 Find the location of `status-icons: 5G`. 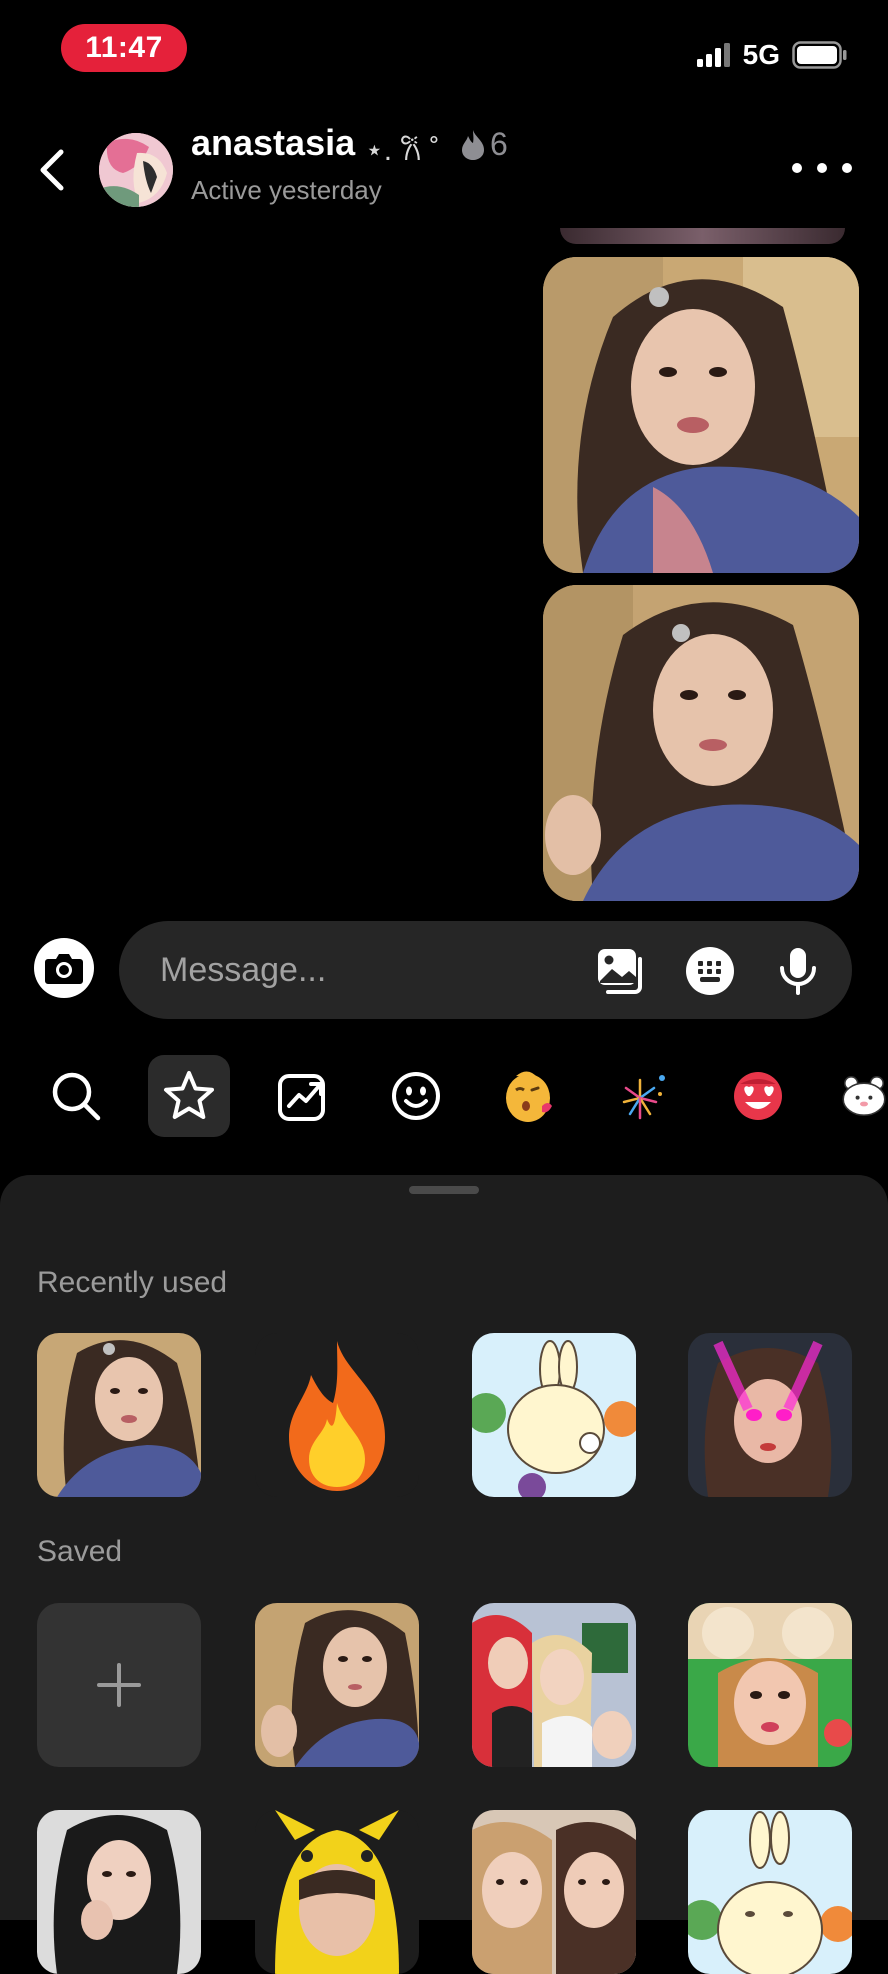

status-icons: 5G is located at coordinates (772, 55).